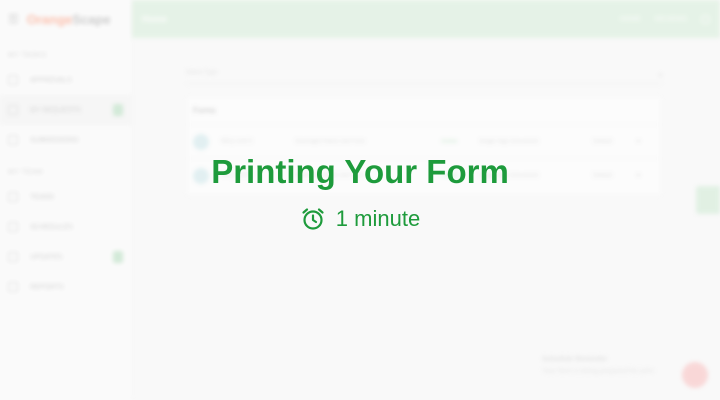  I want to click on overlay-title: Printing Your Form, so click(360, 171).